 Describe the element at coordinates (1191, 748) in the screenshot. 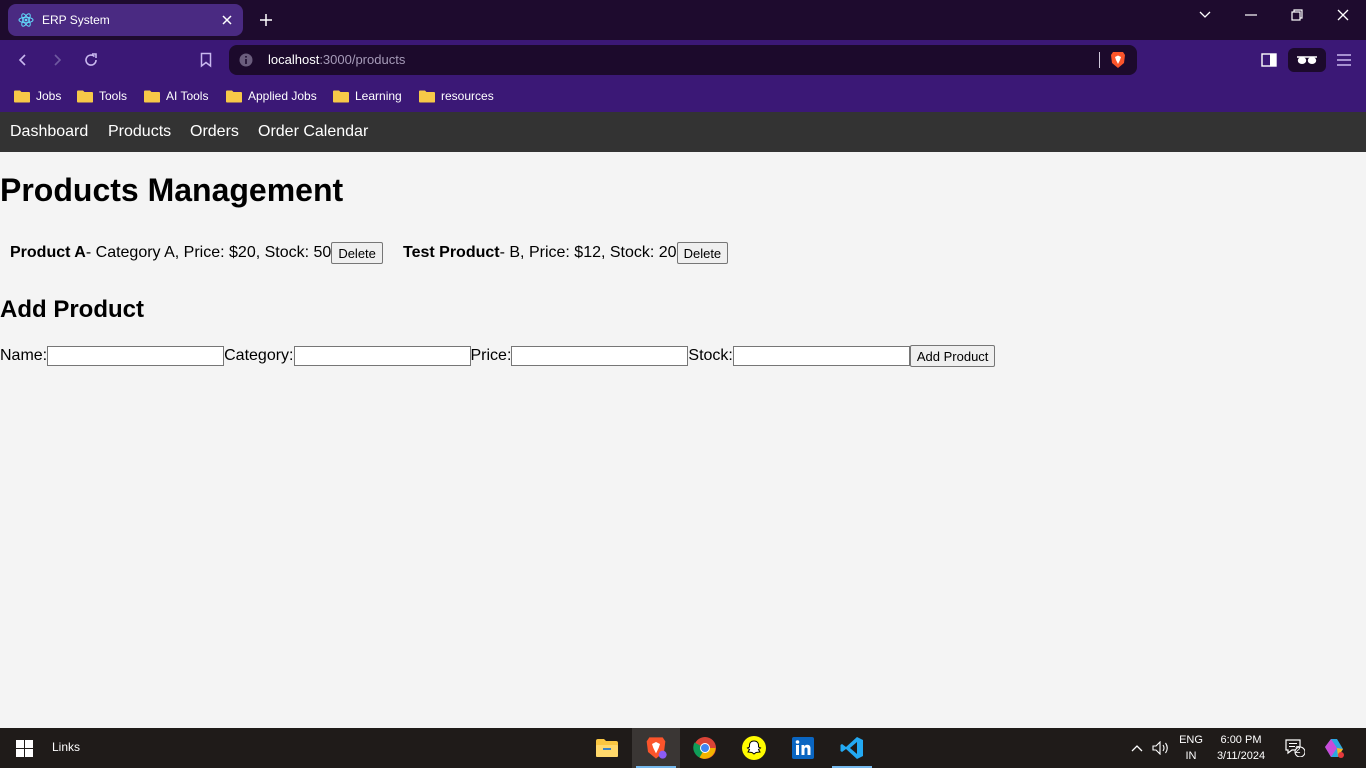

I see `language-indicator: ENG IN` at that location.